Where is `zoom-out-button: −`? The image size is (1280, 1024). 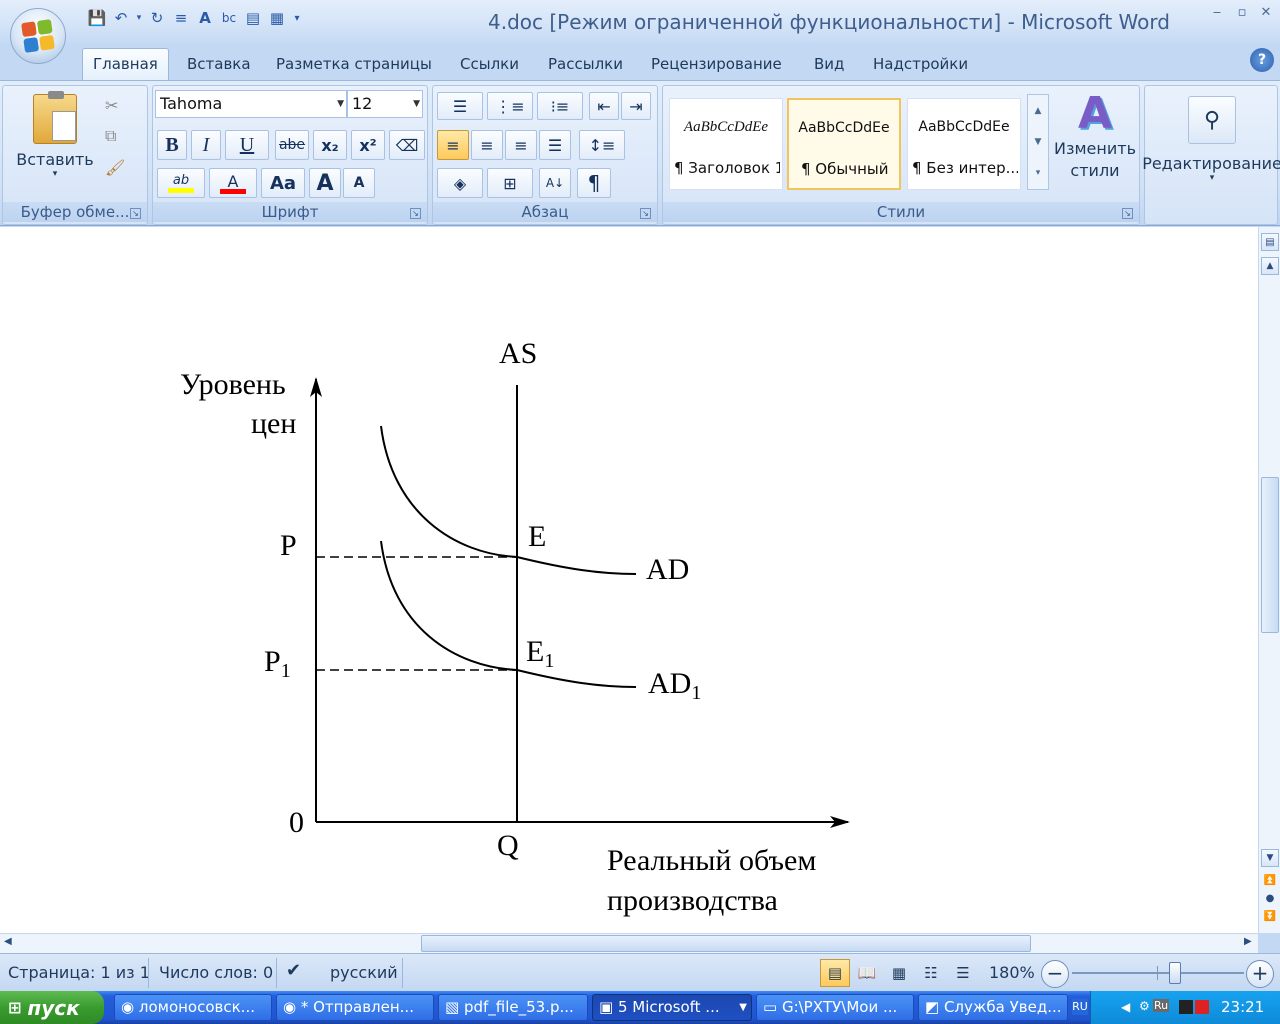 zoom-out-button: − is located at coordinates (1055, 974).